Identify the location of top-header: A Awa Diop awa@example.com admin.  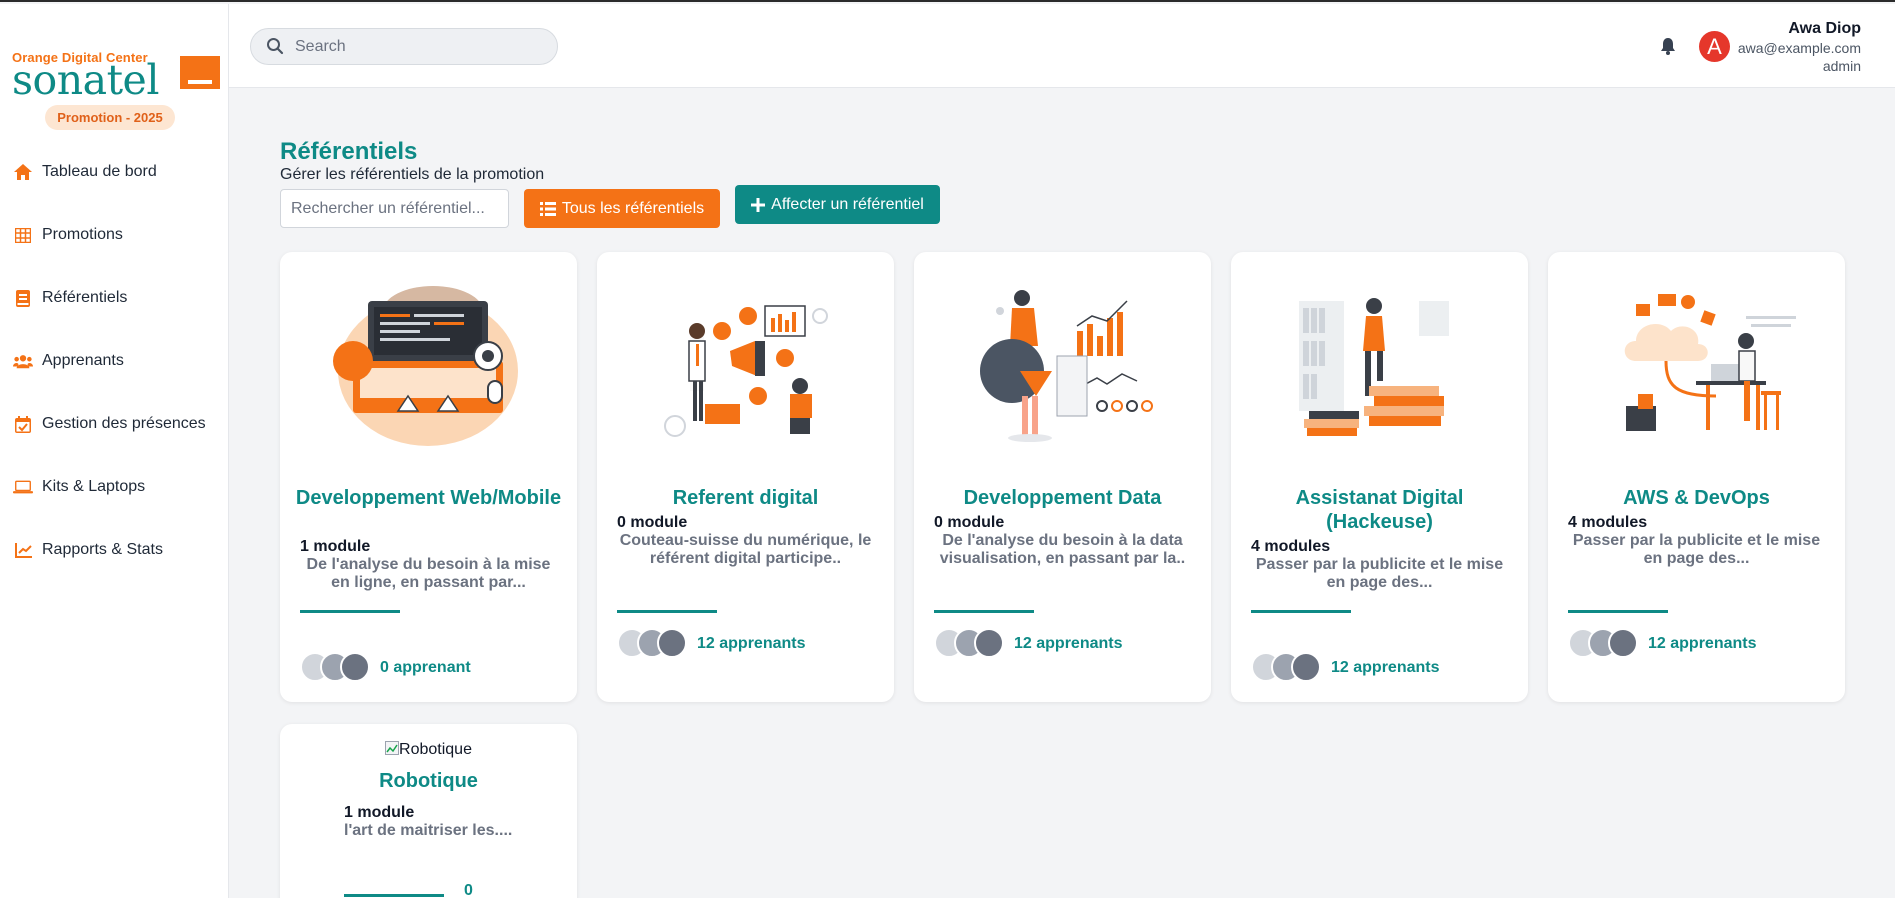
(1062, 46).